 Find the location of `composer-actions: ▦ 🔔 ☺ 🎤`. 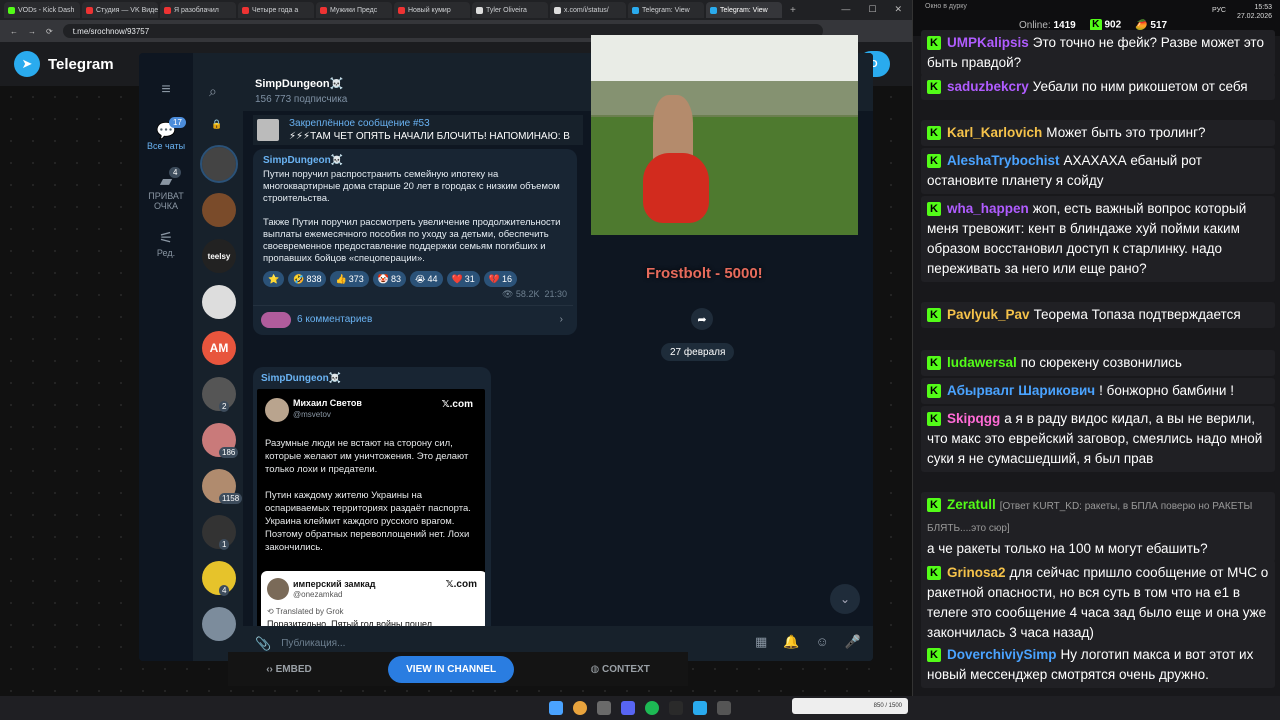

composer-actions: ▦ 🔔 ☺ 🎤 is located at coordinates (808, 642).